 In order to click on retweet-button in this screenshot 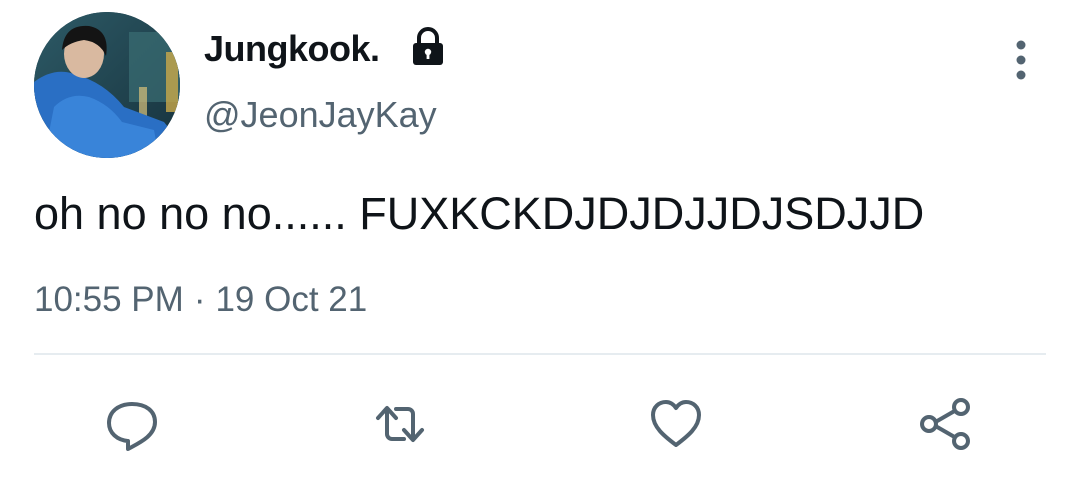, I will do `click(400, 424)`.